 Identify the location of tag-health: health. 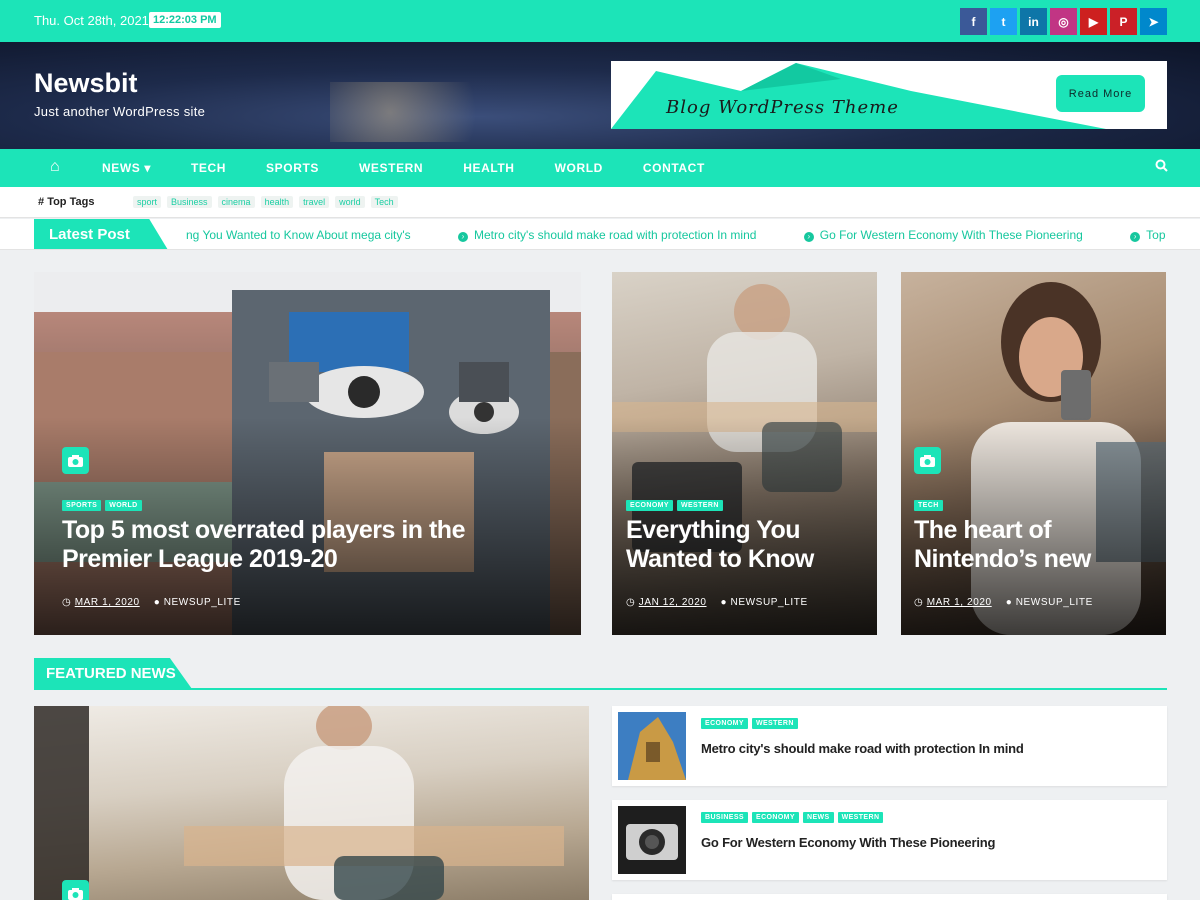
(277, 202).